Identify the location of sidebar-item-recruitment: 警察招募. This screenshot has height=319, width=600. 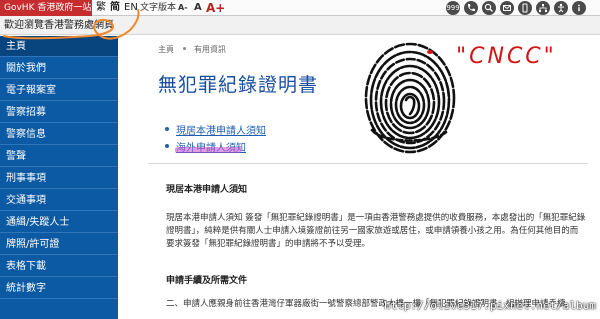
(59, 112).